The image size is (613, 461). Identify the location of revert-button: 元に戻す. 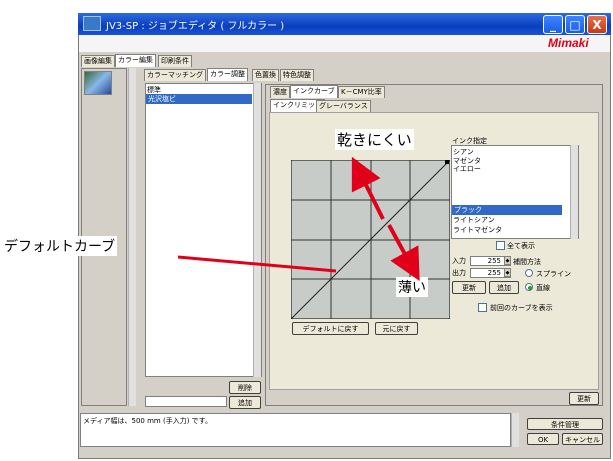
(396, 328).